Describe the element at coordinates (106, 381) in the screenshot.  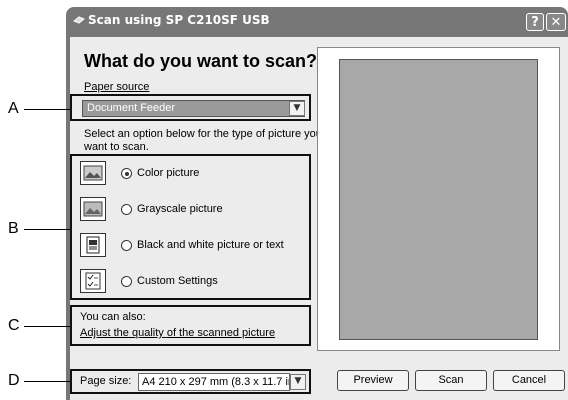
I see `page-size-label: Page size:` at that location.